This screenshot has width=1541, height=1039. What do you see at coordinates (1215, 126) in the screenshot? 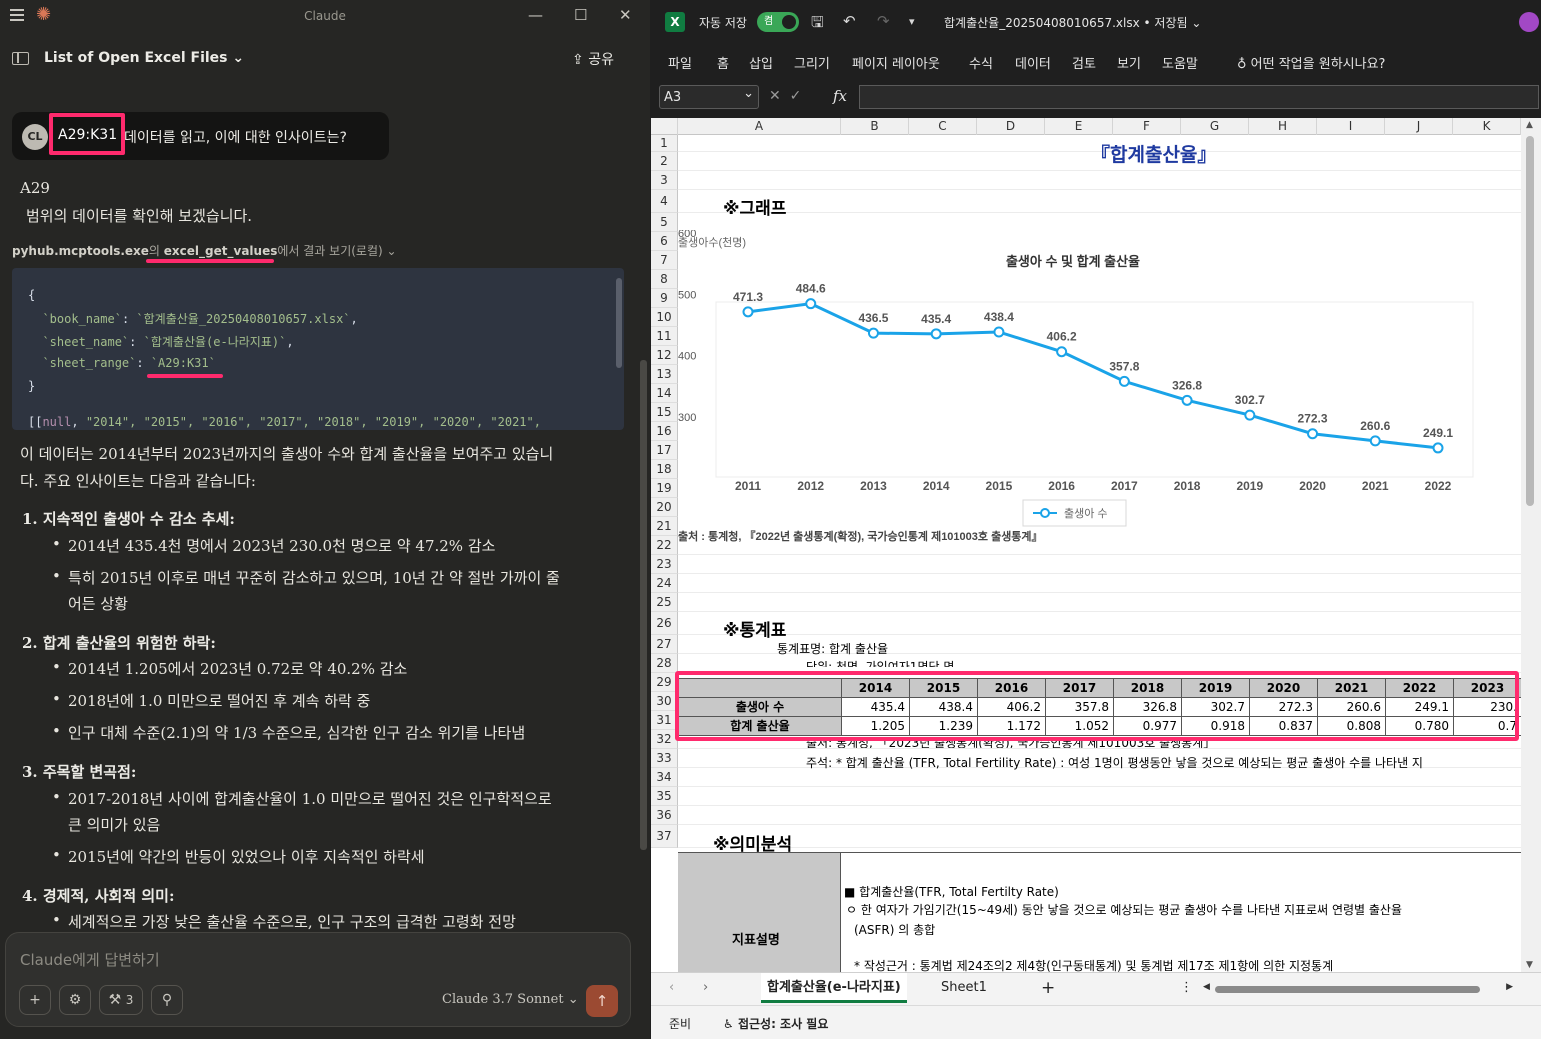
I see `column-header: G` at bounding box center [1215, 126].